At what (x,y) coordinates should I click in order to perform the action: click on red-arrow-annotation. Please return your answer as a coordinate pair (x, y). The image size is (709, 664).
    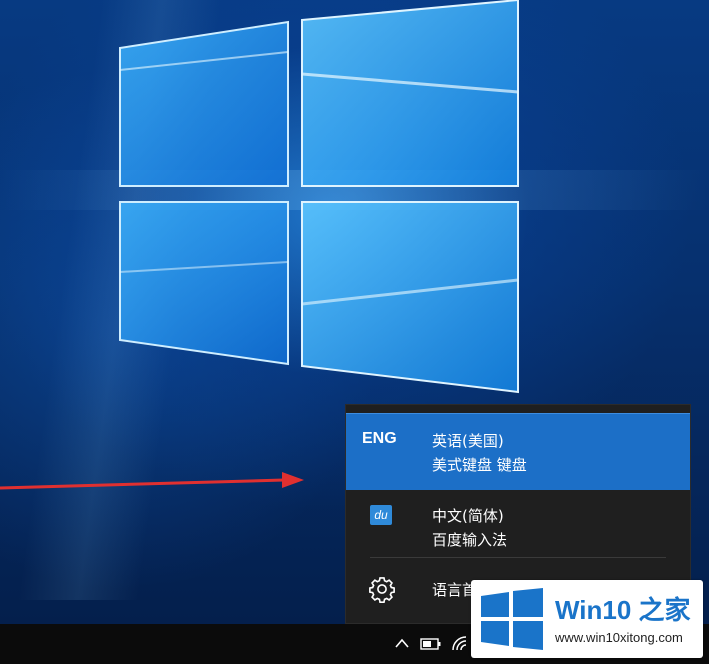
    Looking at the image, I should click on (152, 481).